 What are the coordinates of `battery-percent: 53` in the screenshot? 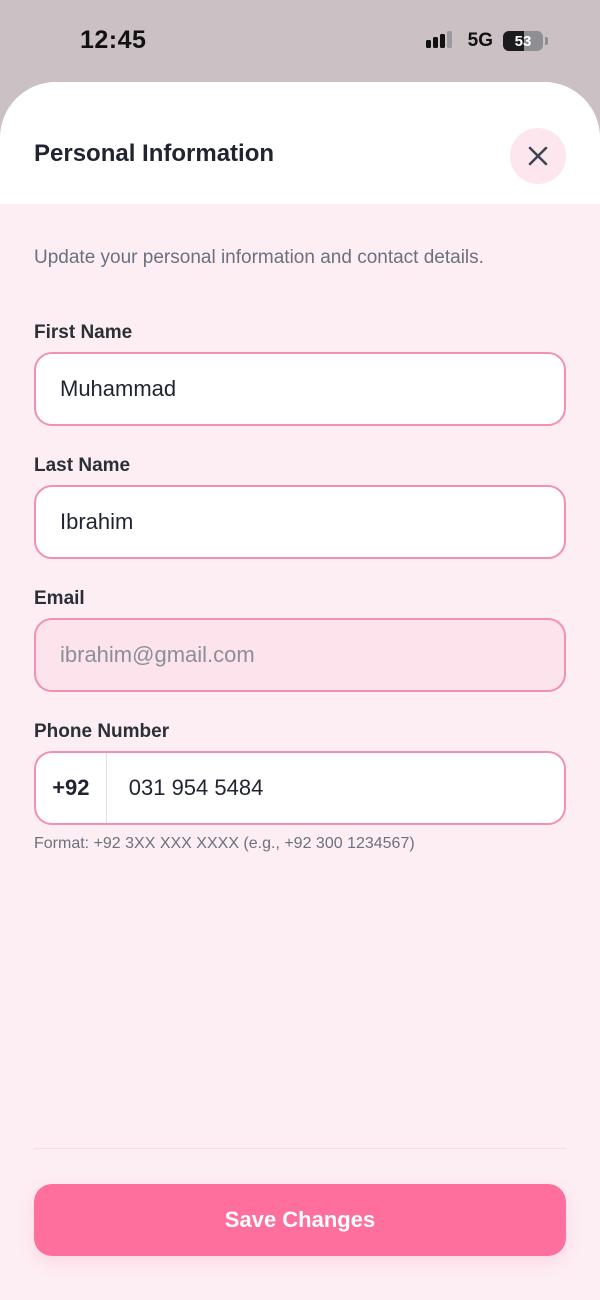 It's located at (523, 41).